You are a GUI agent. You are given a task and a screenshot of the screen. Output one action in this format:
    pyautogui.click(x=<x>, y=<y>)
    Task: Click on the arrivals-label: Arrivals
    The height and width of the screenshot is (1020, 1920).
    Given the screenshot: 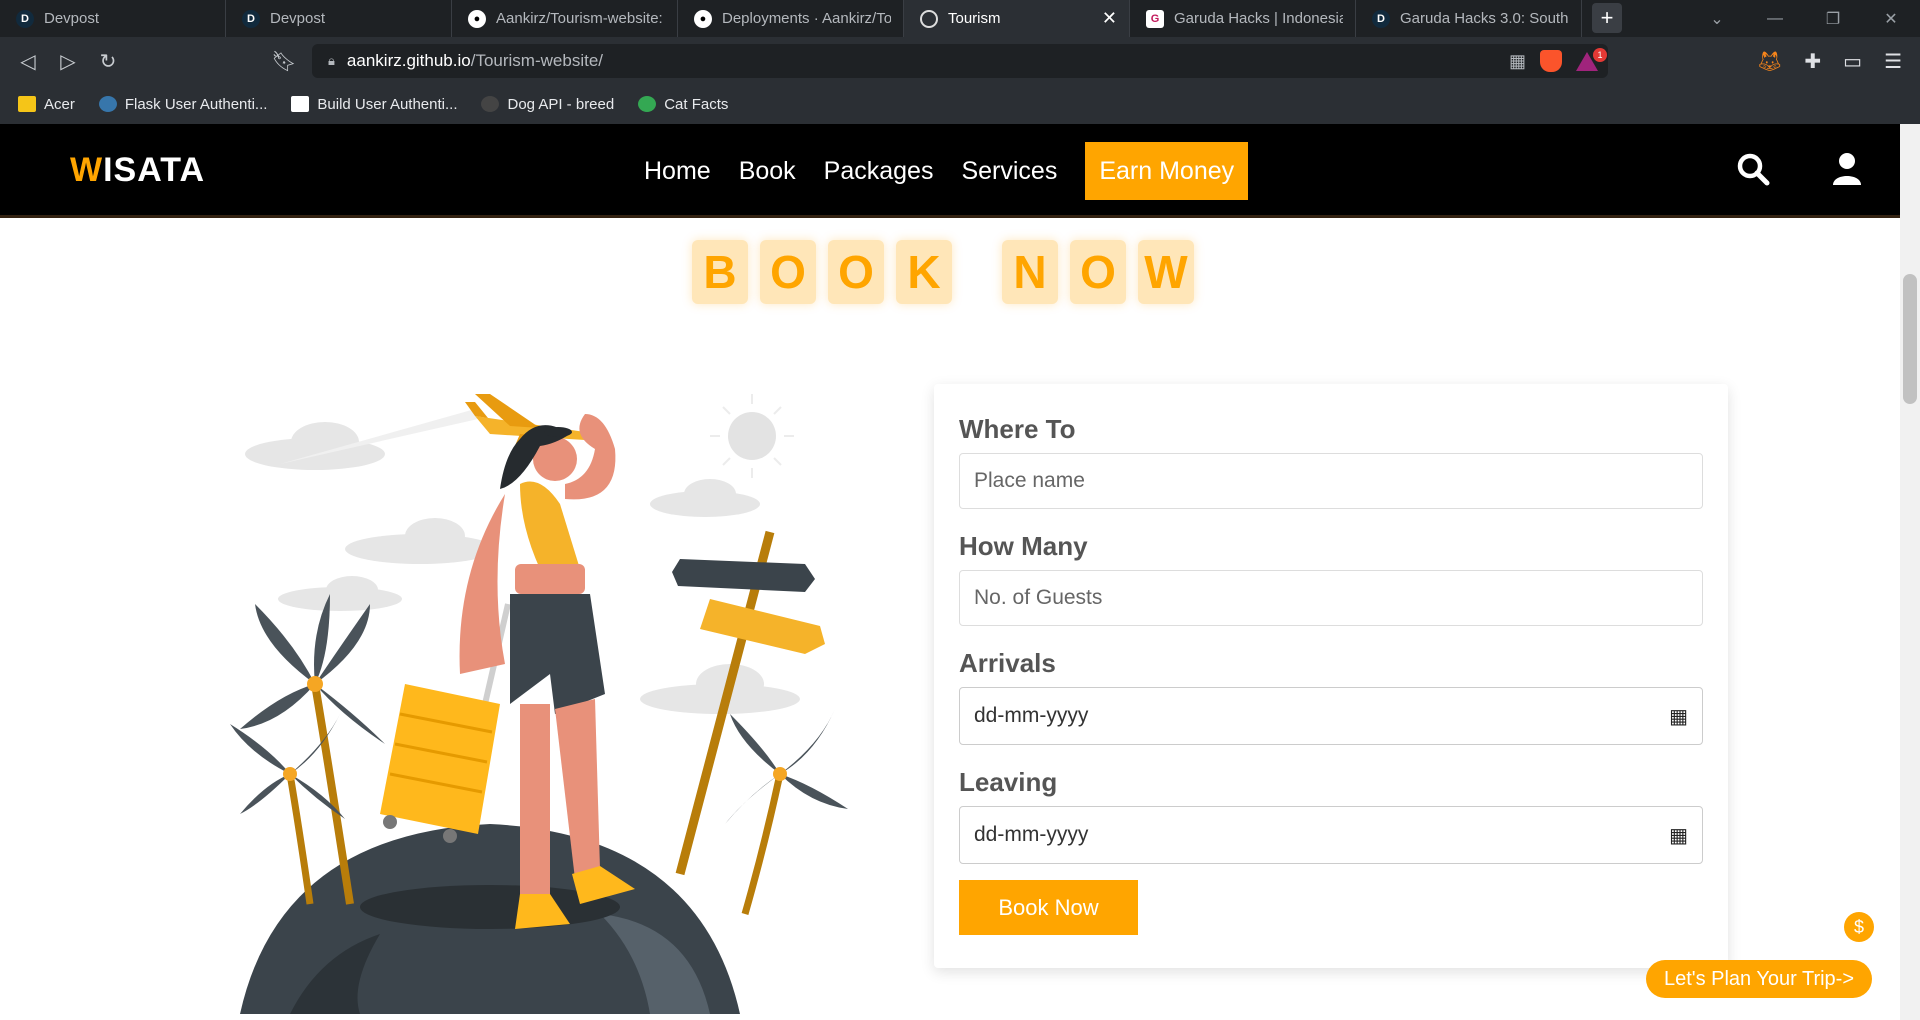 What is the action you would take?
    pyautogui.click(x=1007, y=663)
    